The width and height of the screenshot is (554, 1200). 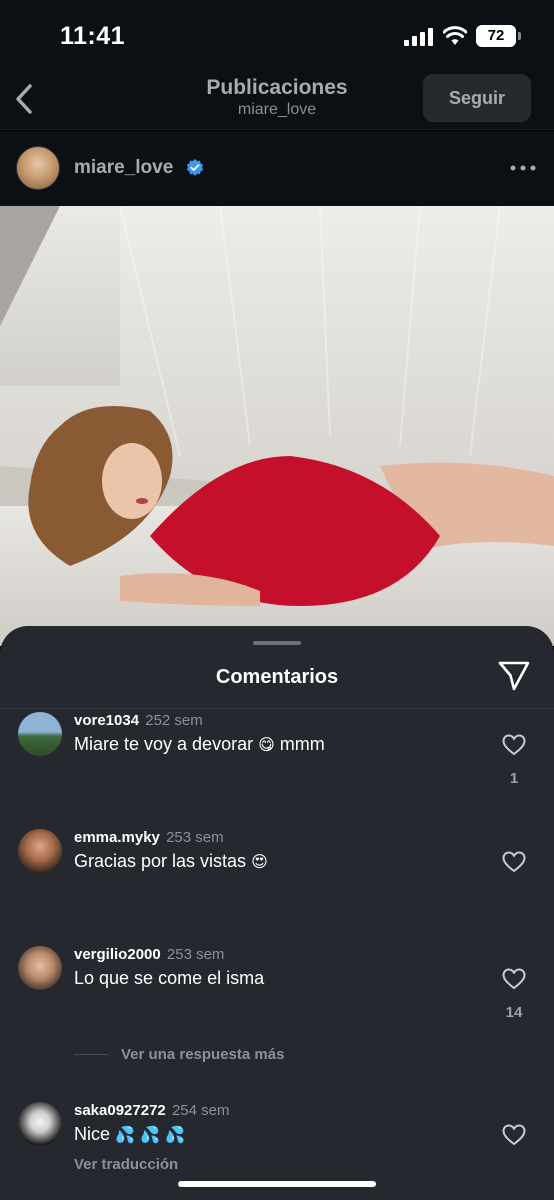 I want to click on post-author-avatar, so click(x=38, y=168).